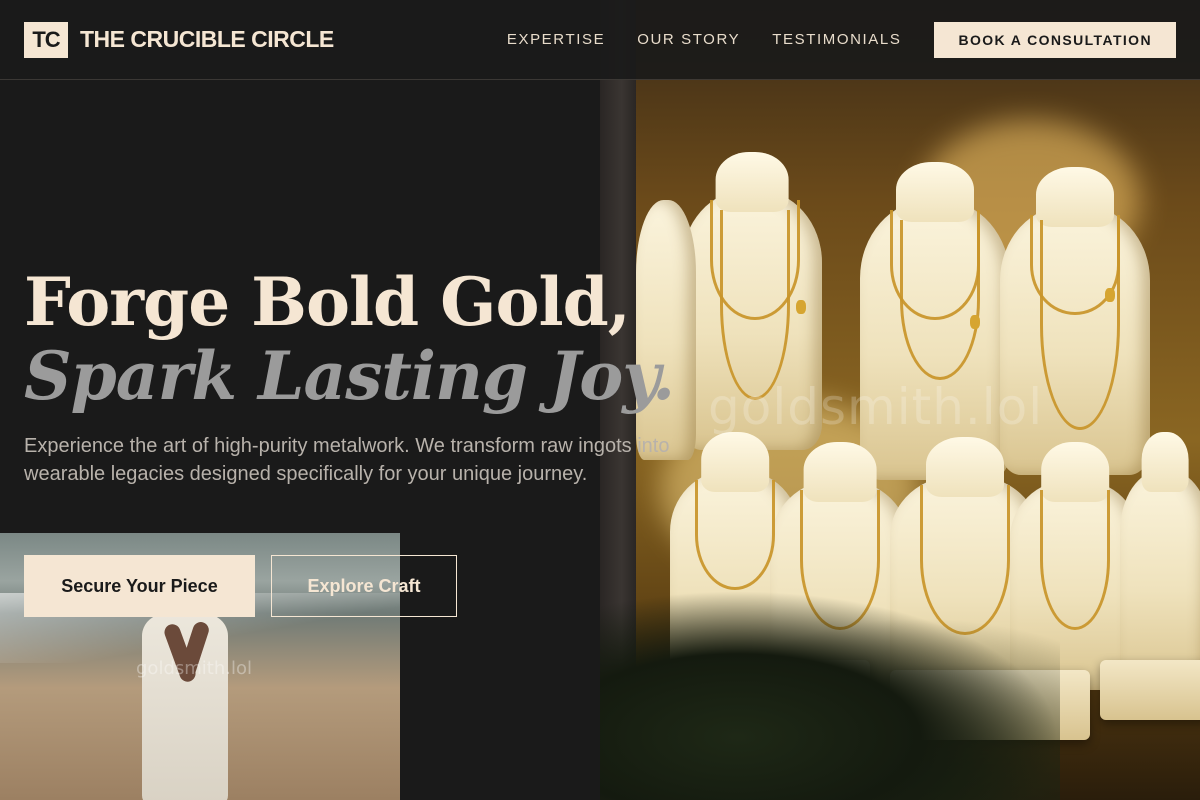 This screenshot has width=1200, height=800. I want to click on nav-link-testimonials: TESTIMONIALS, so click(836, 39).